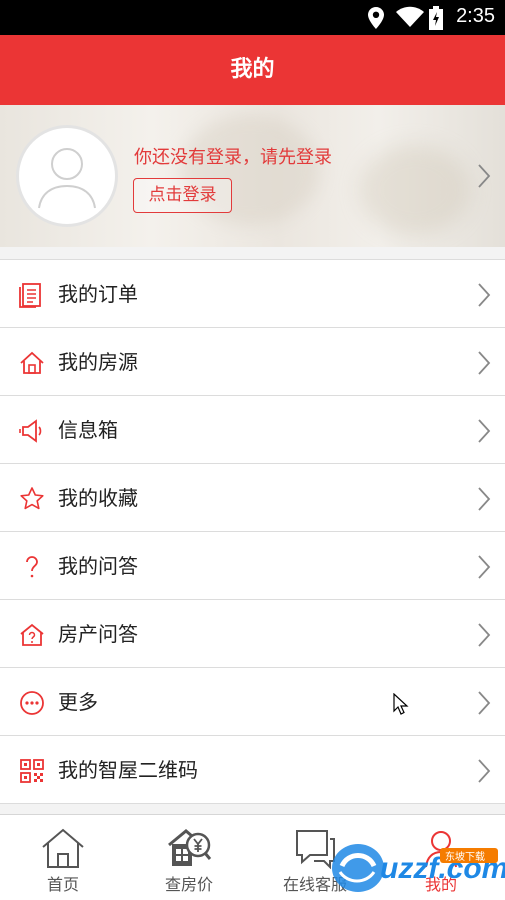  What do you see at coordinates (252, 634) in the screenshot?
I see `menu-item-property-qa: 房产问答` at bounding box center [252, 634].